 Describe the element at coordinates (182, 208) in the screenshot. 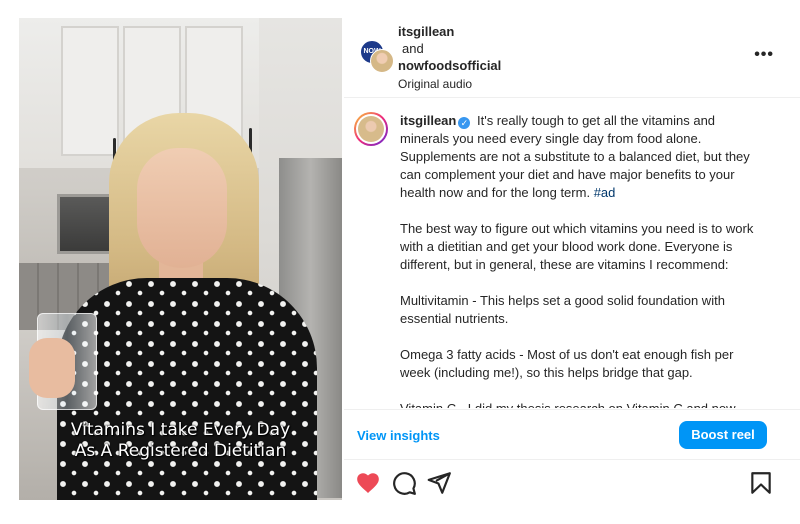

I see `woman-face` at that location.